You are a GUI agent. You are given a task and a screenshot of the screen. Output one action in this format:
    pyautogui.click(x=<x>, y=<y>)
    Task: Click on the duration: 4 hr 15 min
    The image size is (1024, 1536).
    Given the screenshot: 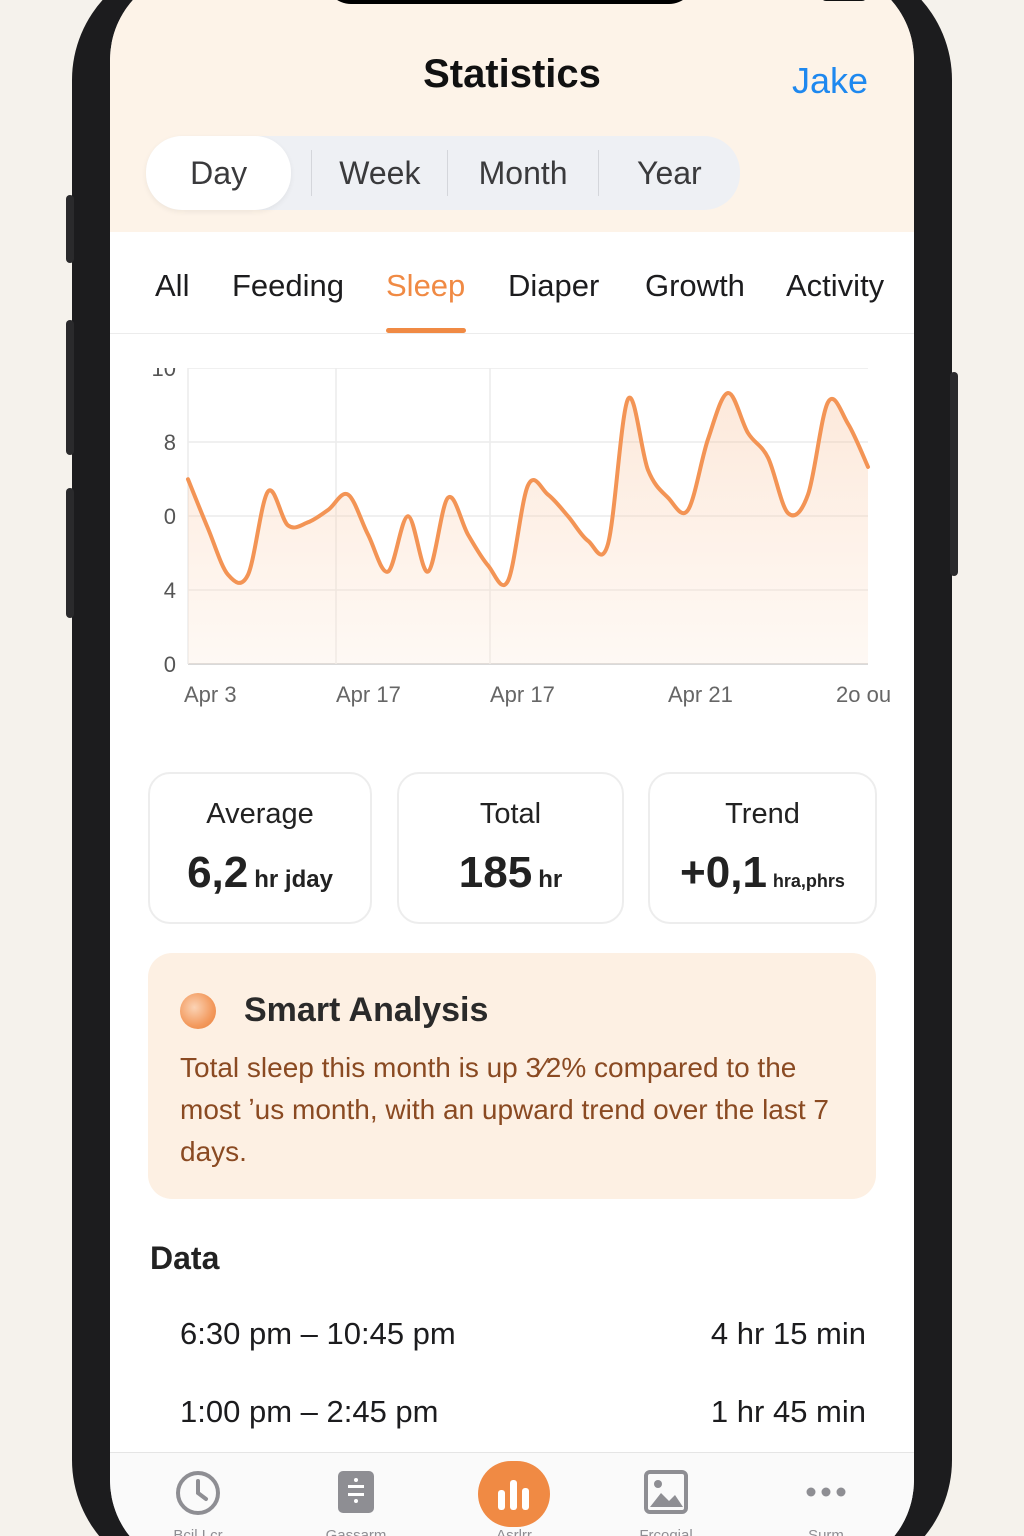 What is the action you would take?
    pyautogui.click(x=788, y=1333)
    